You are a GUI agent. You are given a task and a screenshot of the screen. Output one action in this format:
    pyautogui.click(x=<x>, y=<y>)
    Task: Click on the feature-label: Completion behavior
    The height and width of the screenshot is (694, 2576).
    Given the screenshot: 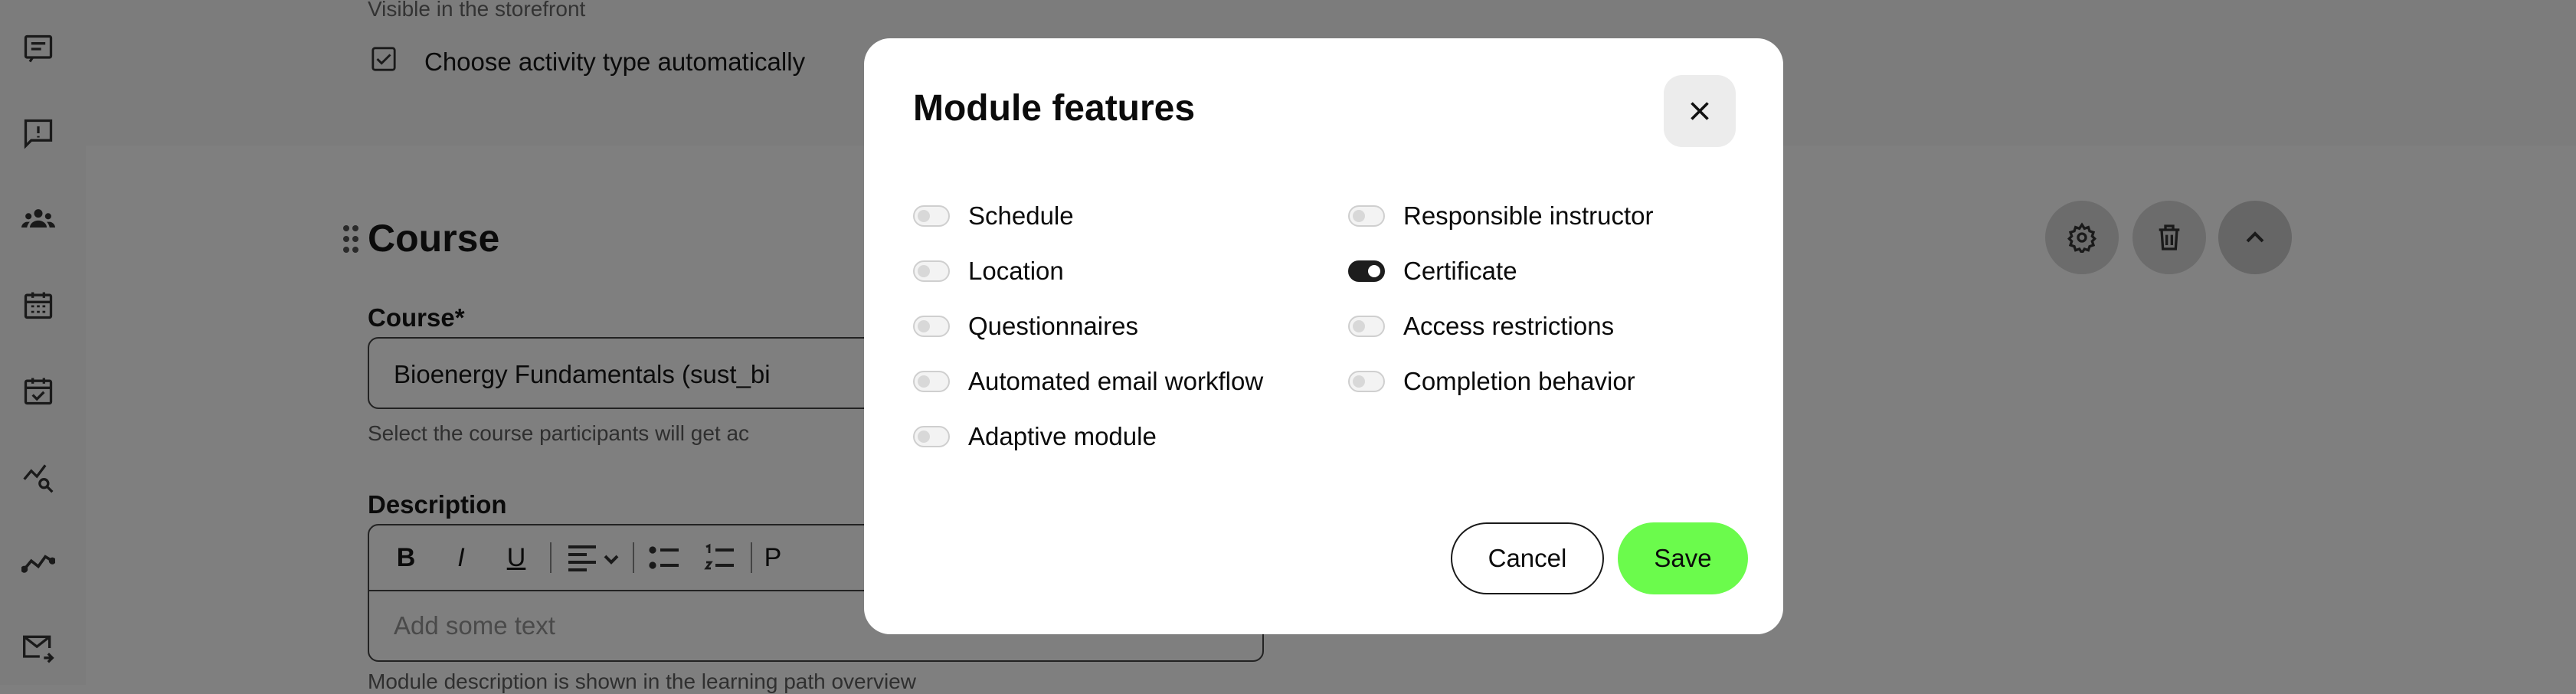 What is the action you would take?
    pyautogui.click(x=1519, y=381)
    